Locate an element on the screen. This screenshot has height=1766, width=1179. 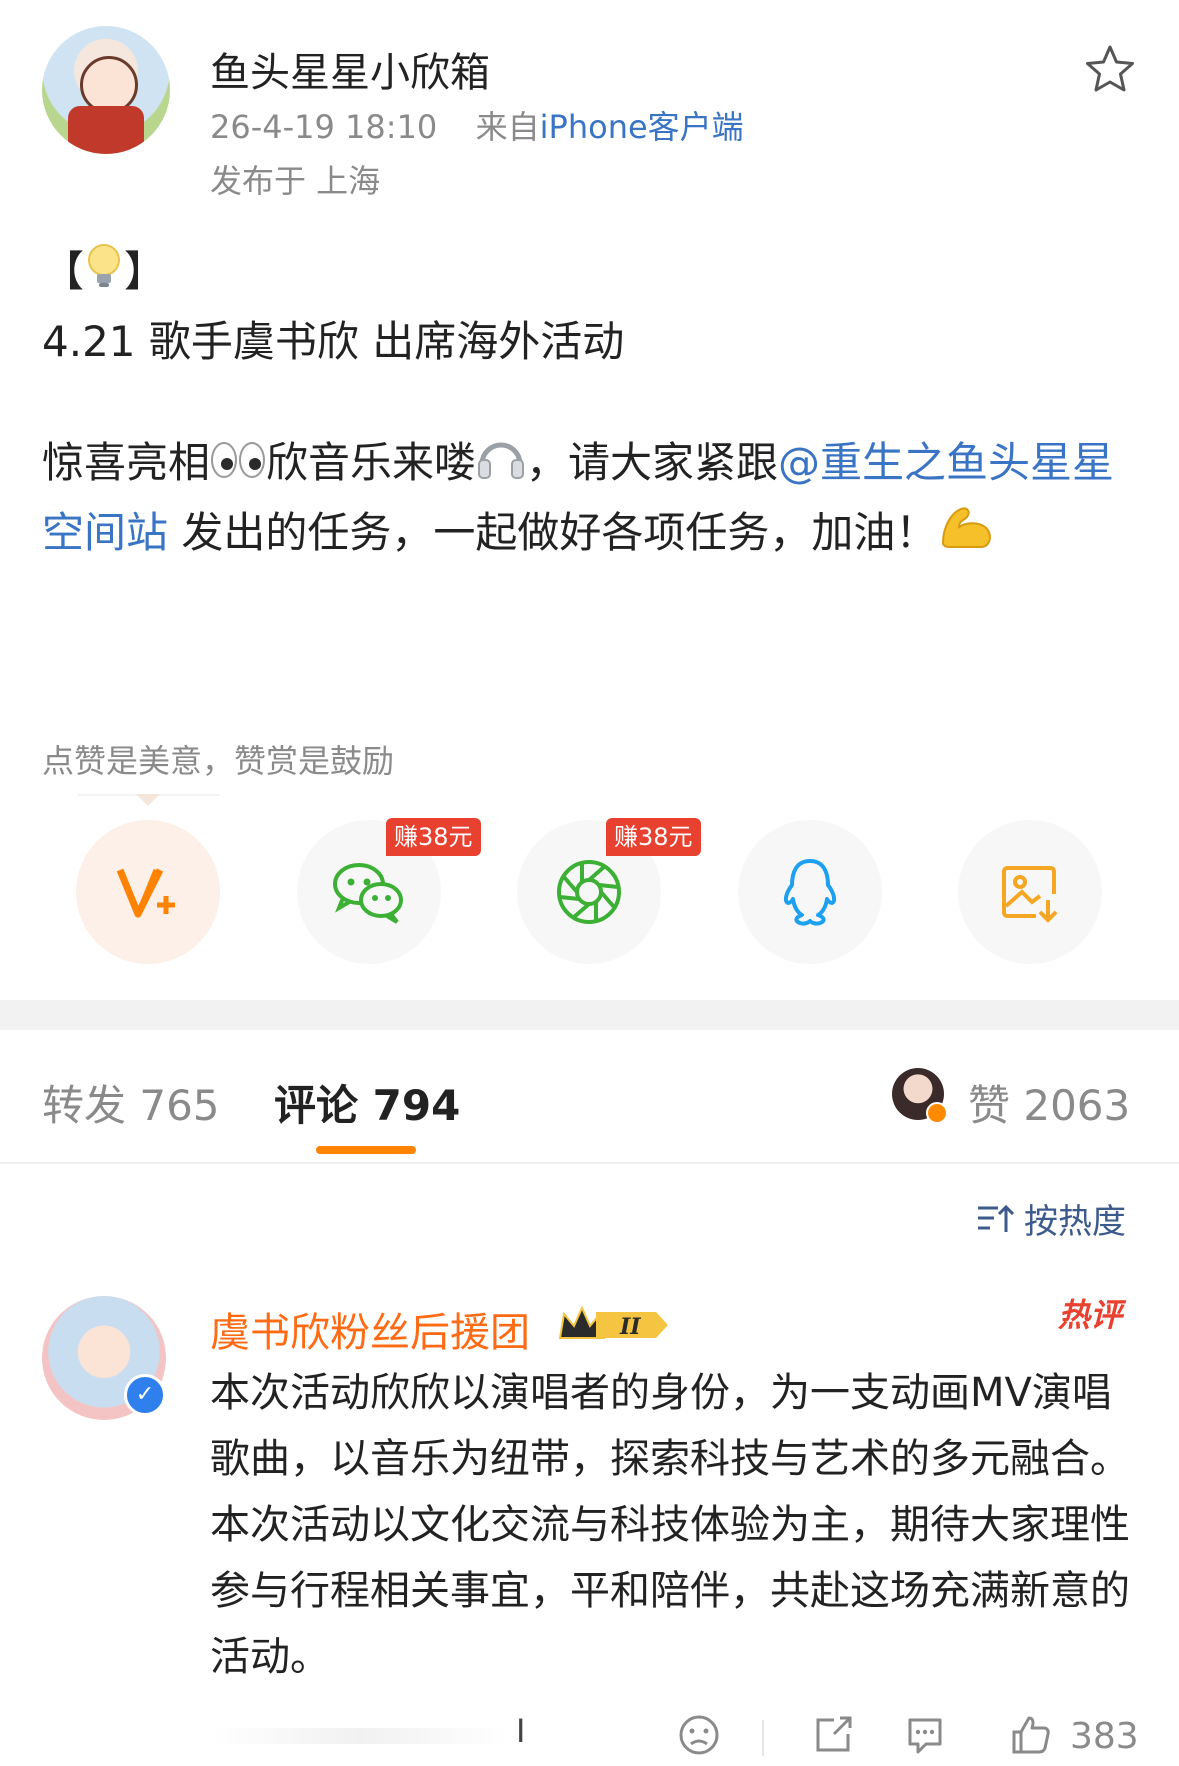
post-title-row: 【】 is located at coordinates (592, 273).